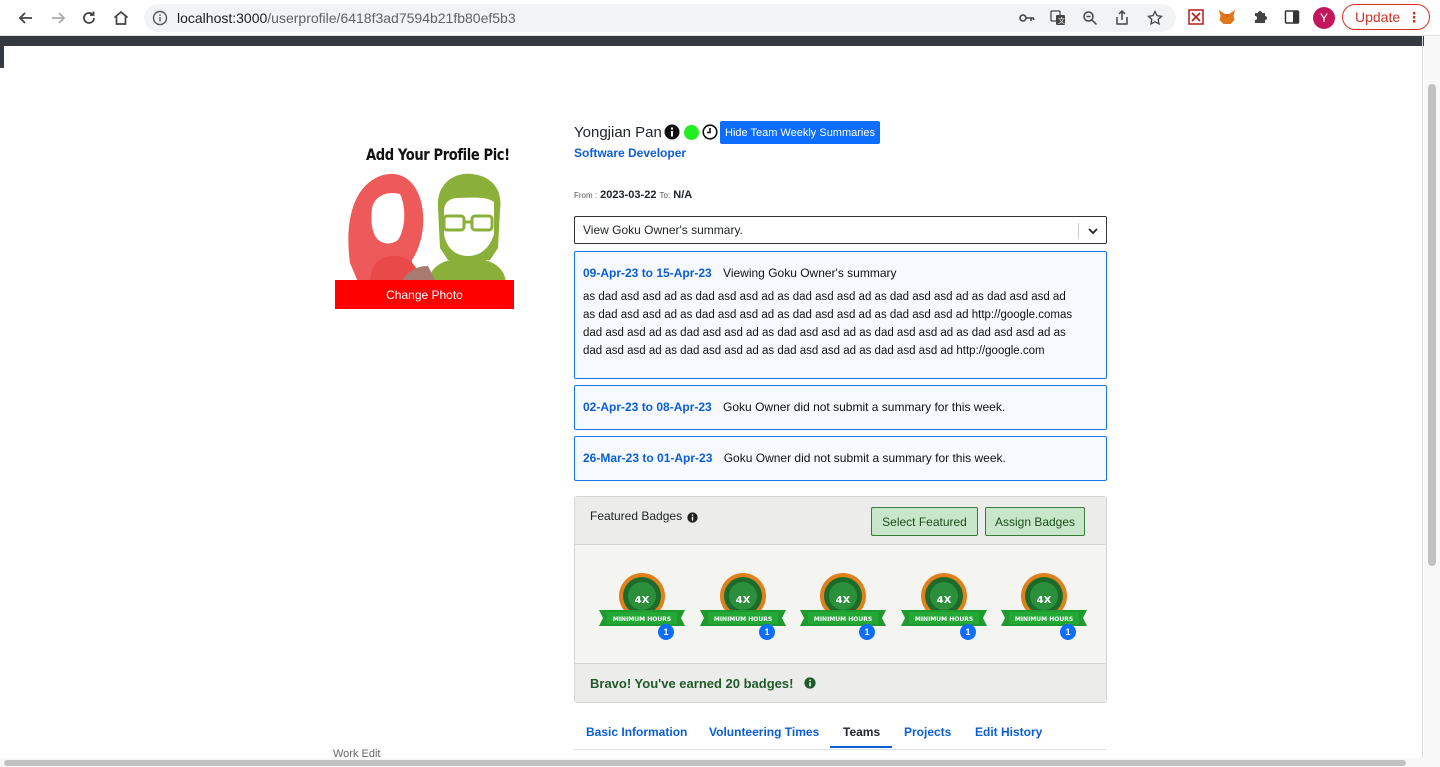  Describe the element at coordinates (764, 732) in the screenshot. I see `tab-volunteering-times: Volunteering Times` at that location.